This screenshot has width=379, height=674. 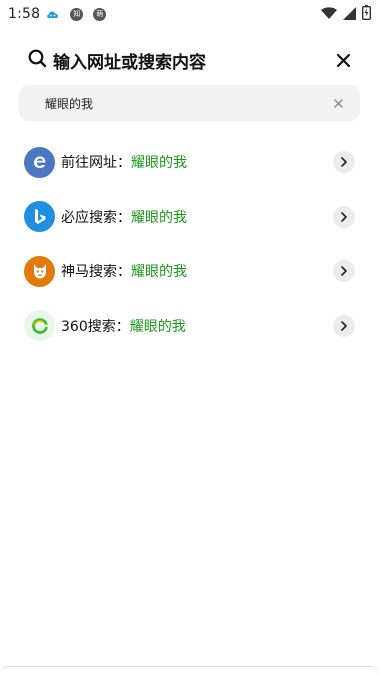 I want to click on ie-icon, so click(x=39, y=162).